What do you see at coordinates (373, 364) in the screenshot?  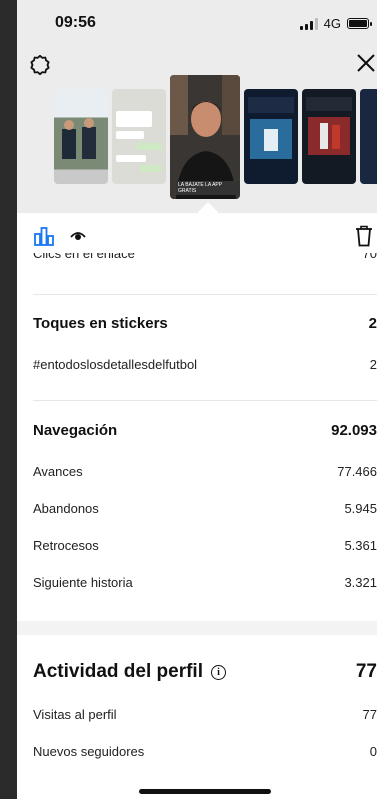 I see `metric-value: 2` at bounding box center [373, 364].